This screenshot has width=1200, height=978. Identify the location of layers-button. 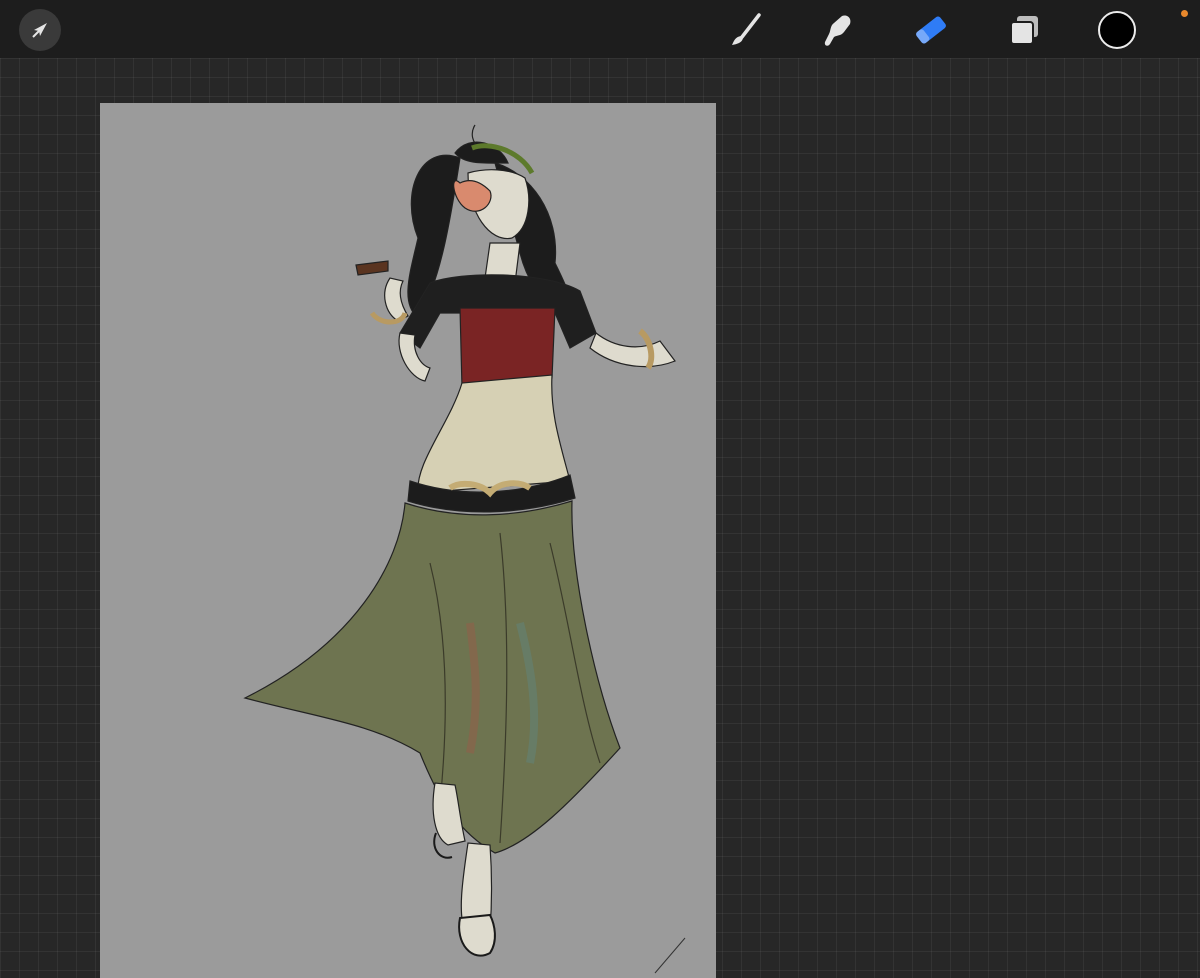
(1024, 30).